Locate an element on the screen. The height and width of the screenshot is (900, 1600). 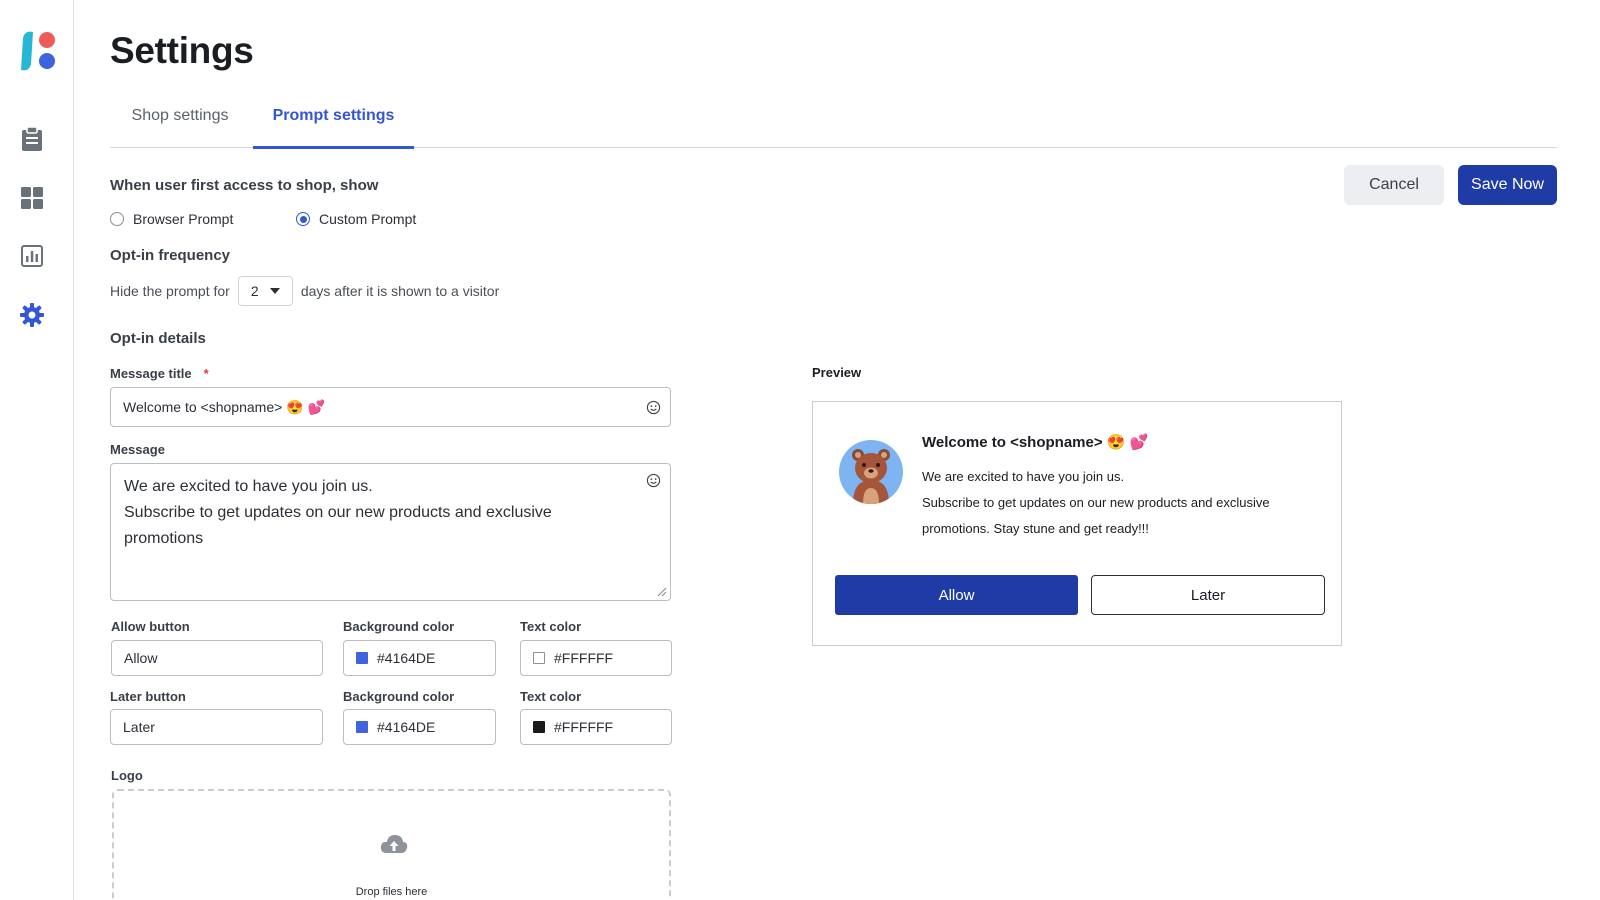
logo-dropzone: Drop files here is located at coordinates (391, 844).